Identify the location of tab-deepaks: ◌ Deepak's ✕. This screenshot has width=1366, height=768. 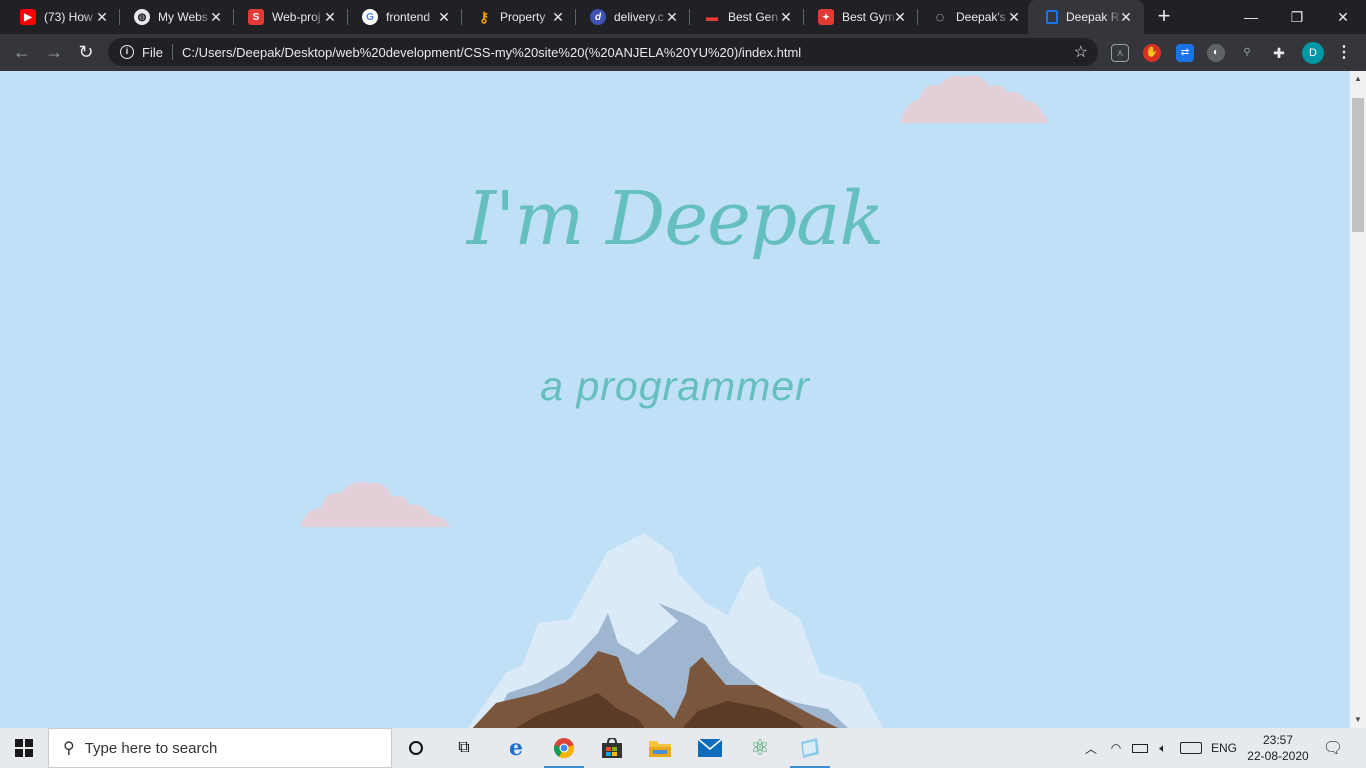
(973, 17).